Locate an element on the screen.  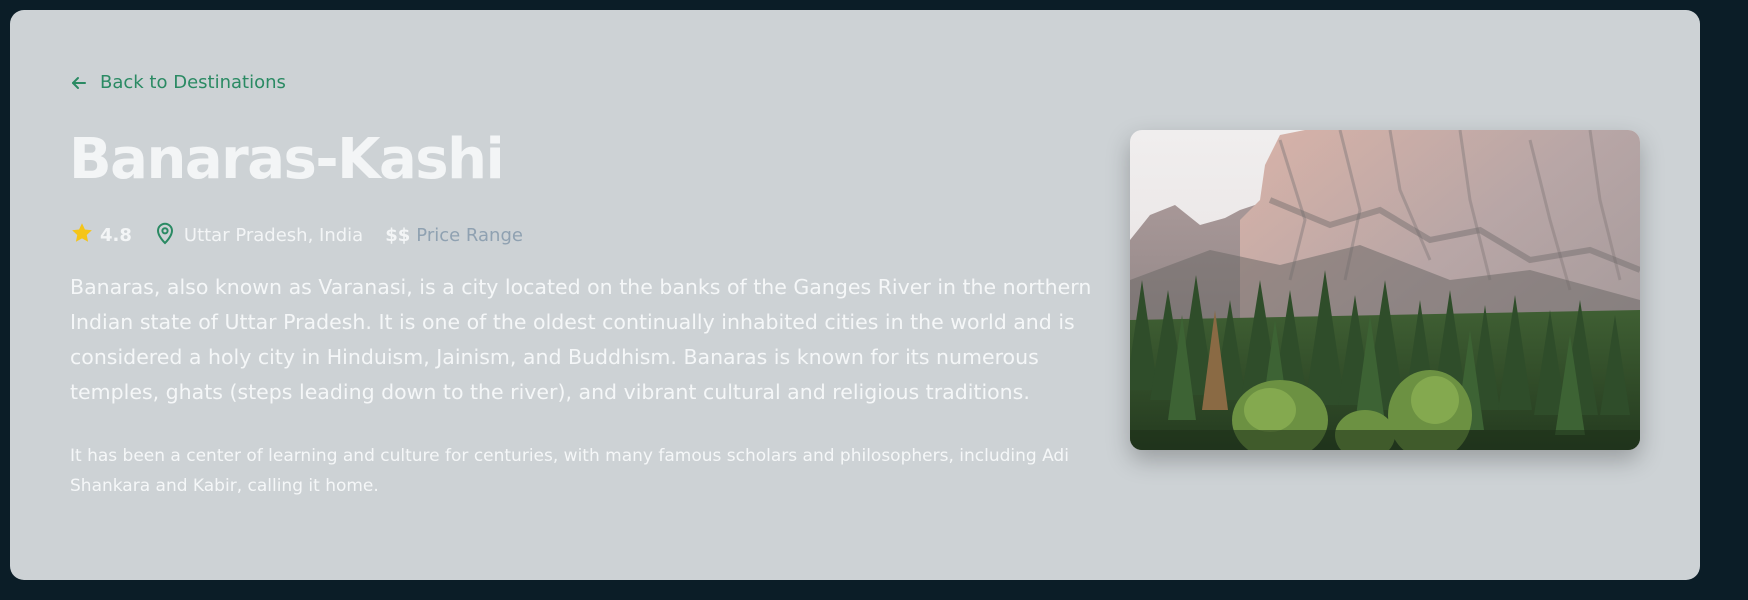
rating-value: 4.8 is located at coordinates (116, 235).